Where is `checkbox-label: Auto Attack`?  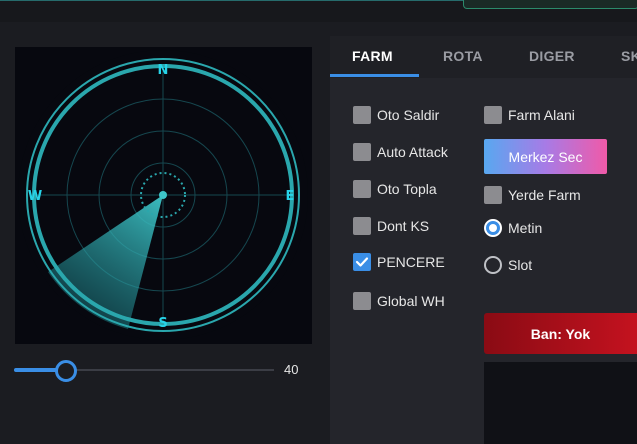
checkbox-label: Auto Attack is located at coordinates (412, 152).